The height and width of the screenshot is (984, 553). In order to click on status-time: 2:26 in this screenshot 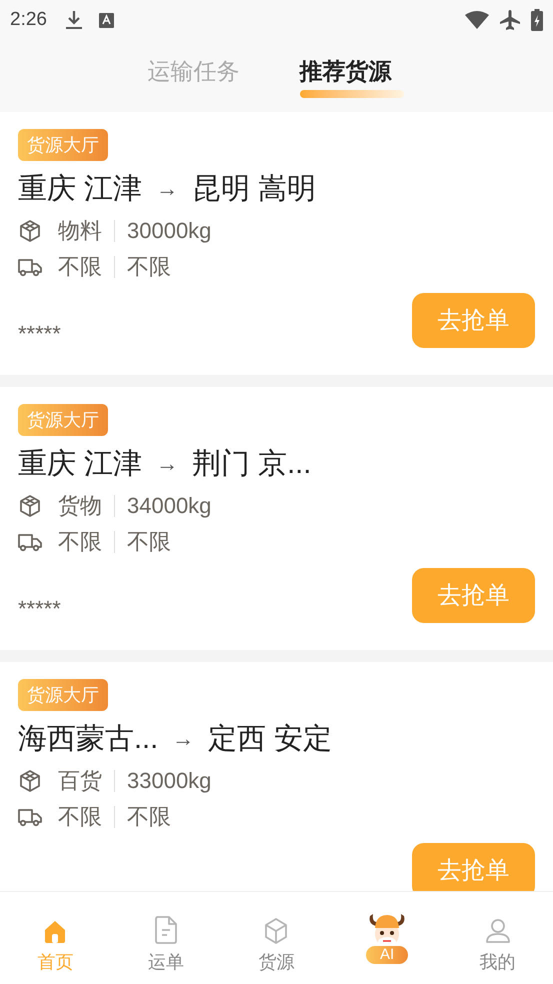, I will do `click(28, 20)`.